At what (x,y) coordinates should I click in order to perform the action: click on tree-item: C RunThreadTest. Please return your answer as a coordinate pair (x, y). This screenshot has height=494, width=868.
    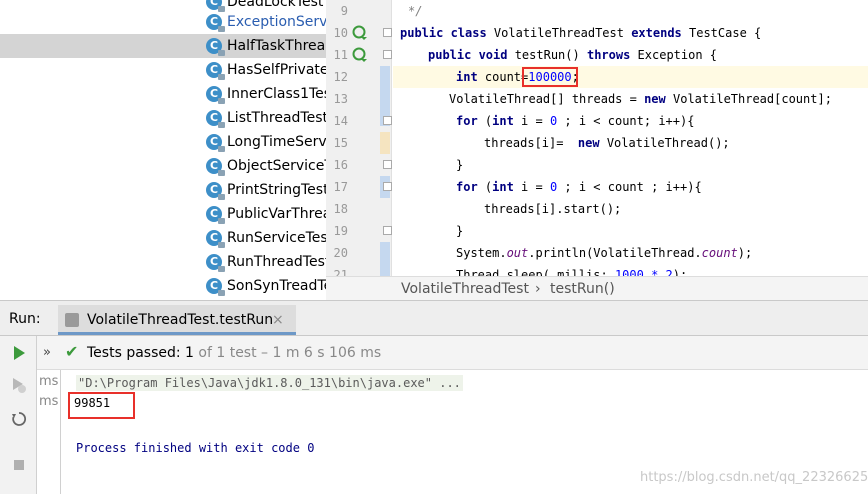
    Looking at the image, I should click on (163, 262).